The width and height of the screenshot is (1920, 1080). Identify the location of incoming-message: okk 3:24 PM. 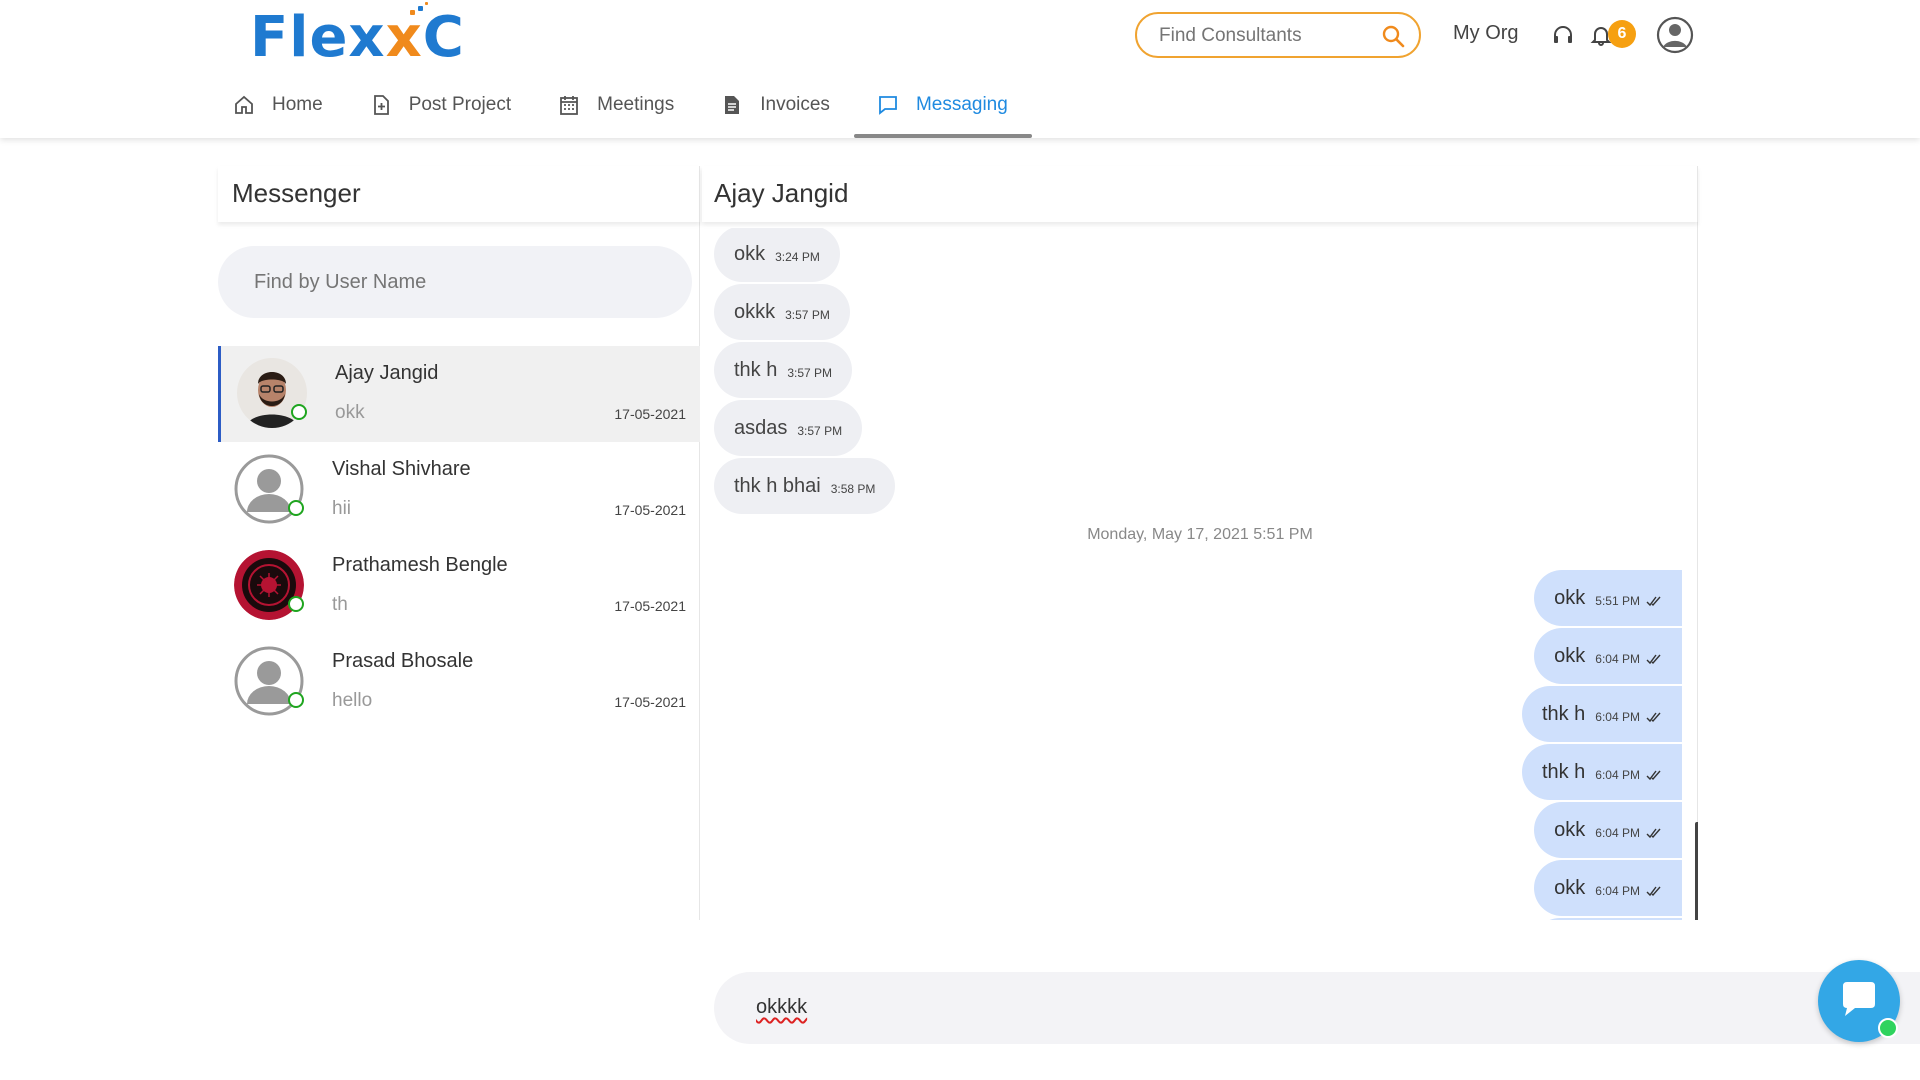
(777, 255).